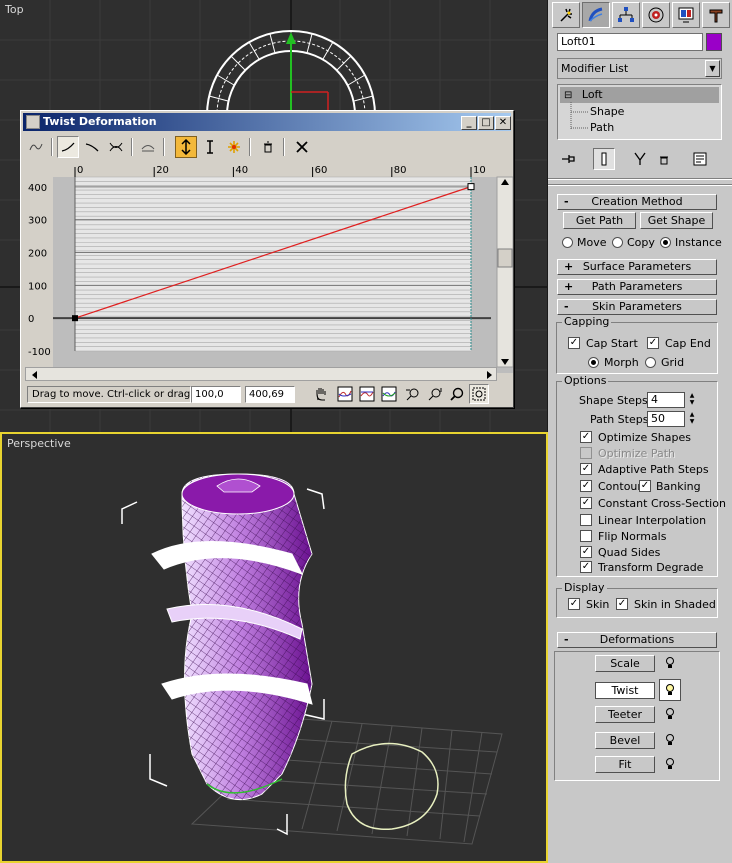  I want to click on contour-checkbox: ✓, so click(586, 486).